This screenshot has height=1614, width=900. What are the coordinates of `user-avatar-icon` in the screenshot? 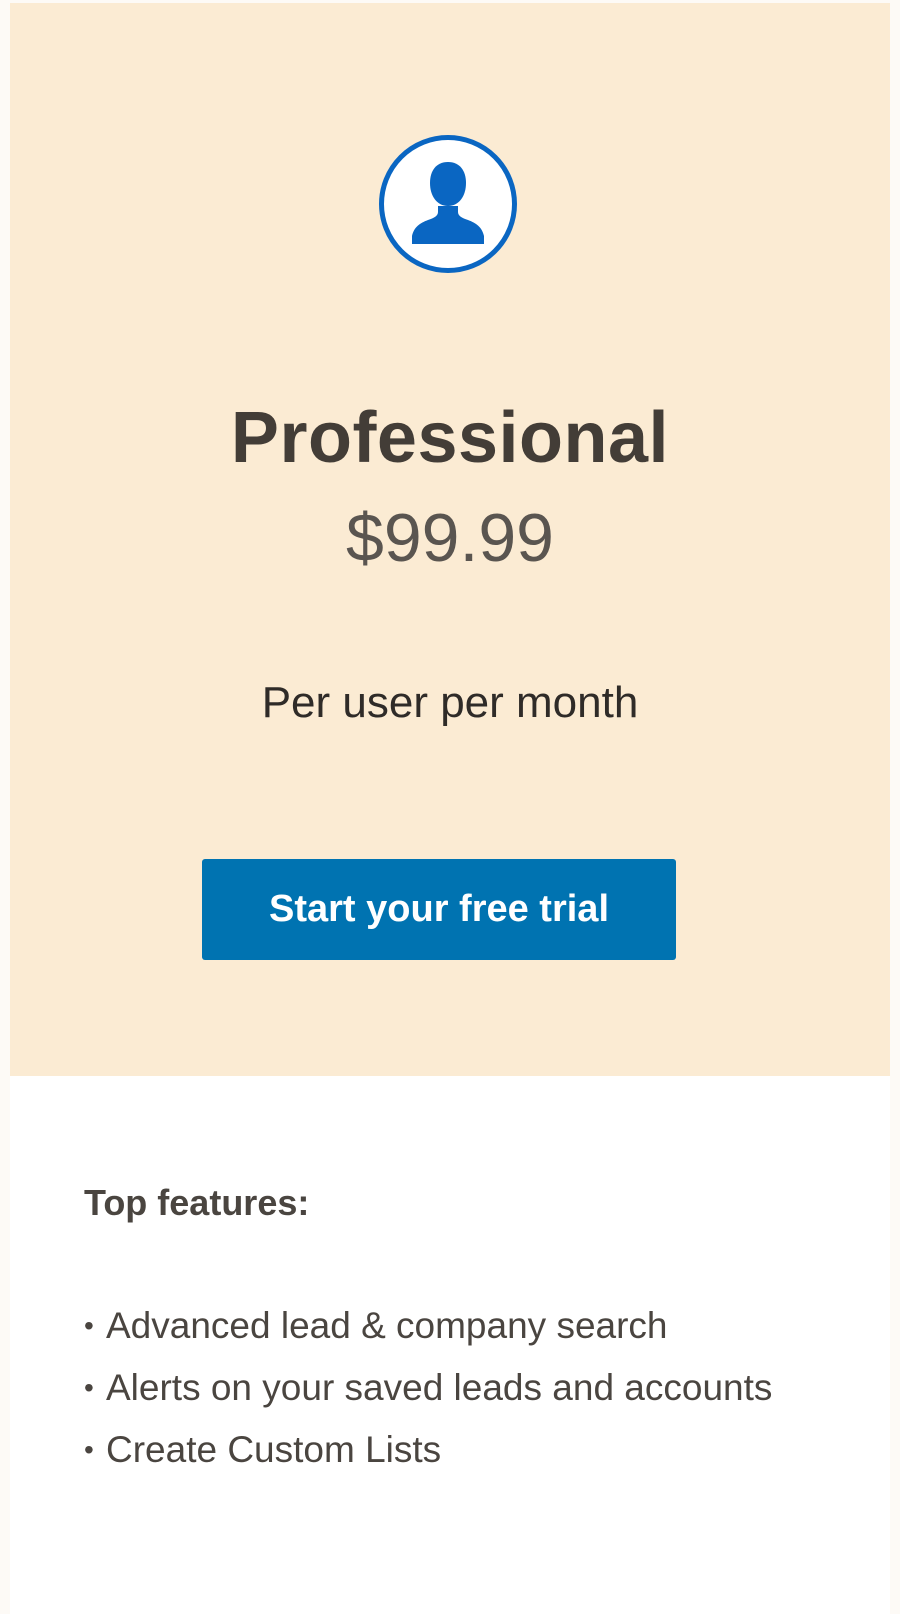 It's located at (448, 204).